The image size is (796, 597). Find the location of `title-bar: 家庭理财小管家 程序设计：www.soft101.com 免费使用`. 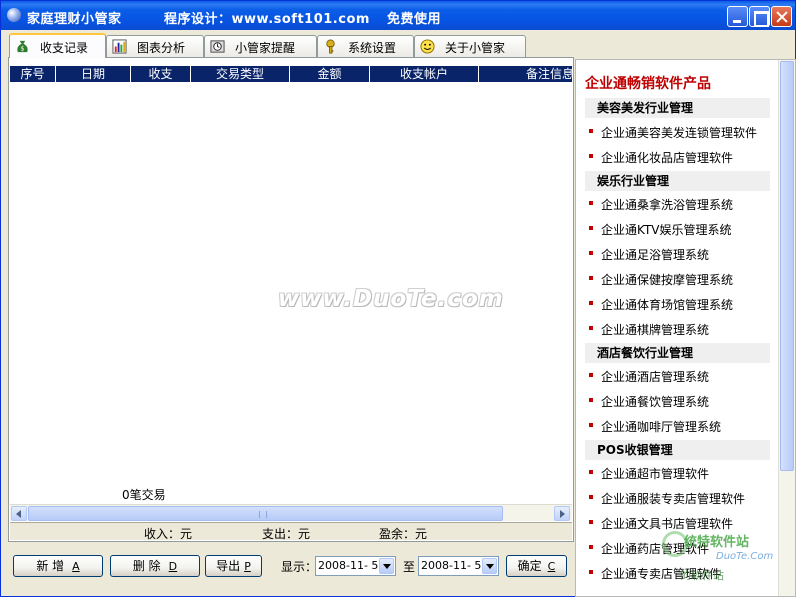

title-bar: 家庭理财小管家 程序设计：www.soft101.com 免费使用 is located at coordinates (398, 15).